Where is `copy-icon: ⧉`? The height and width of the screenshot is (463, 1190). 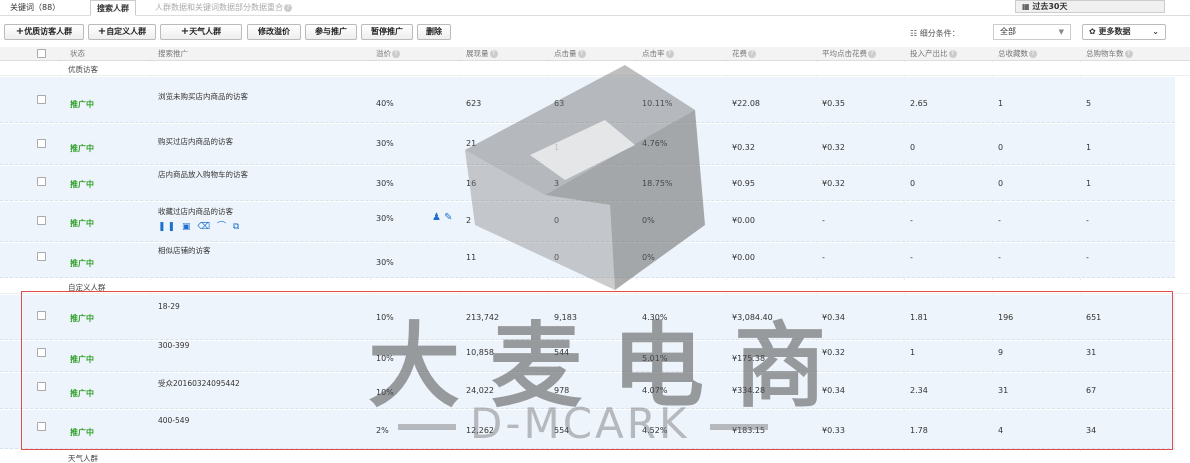
copy-icon: ⧉ is located at coordinates (237, 227).